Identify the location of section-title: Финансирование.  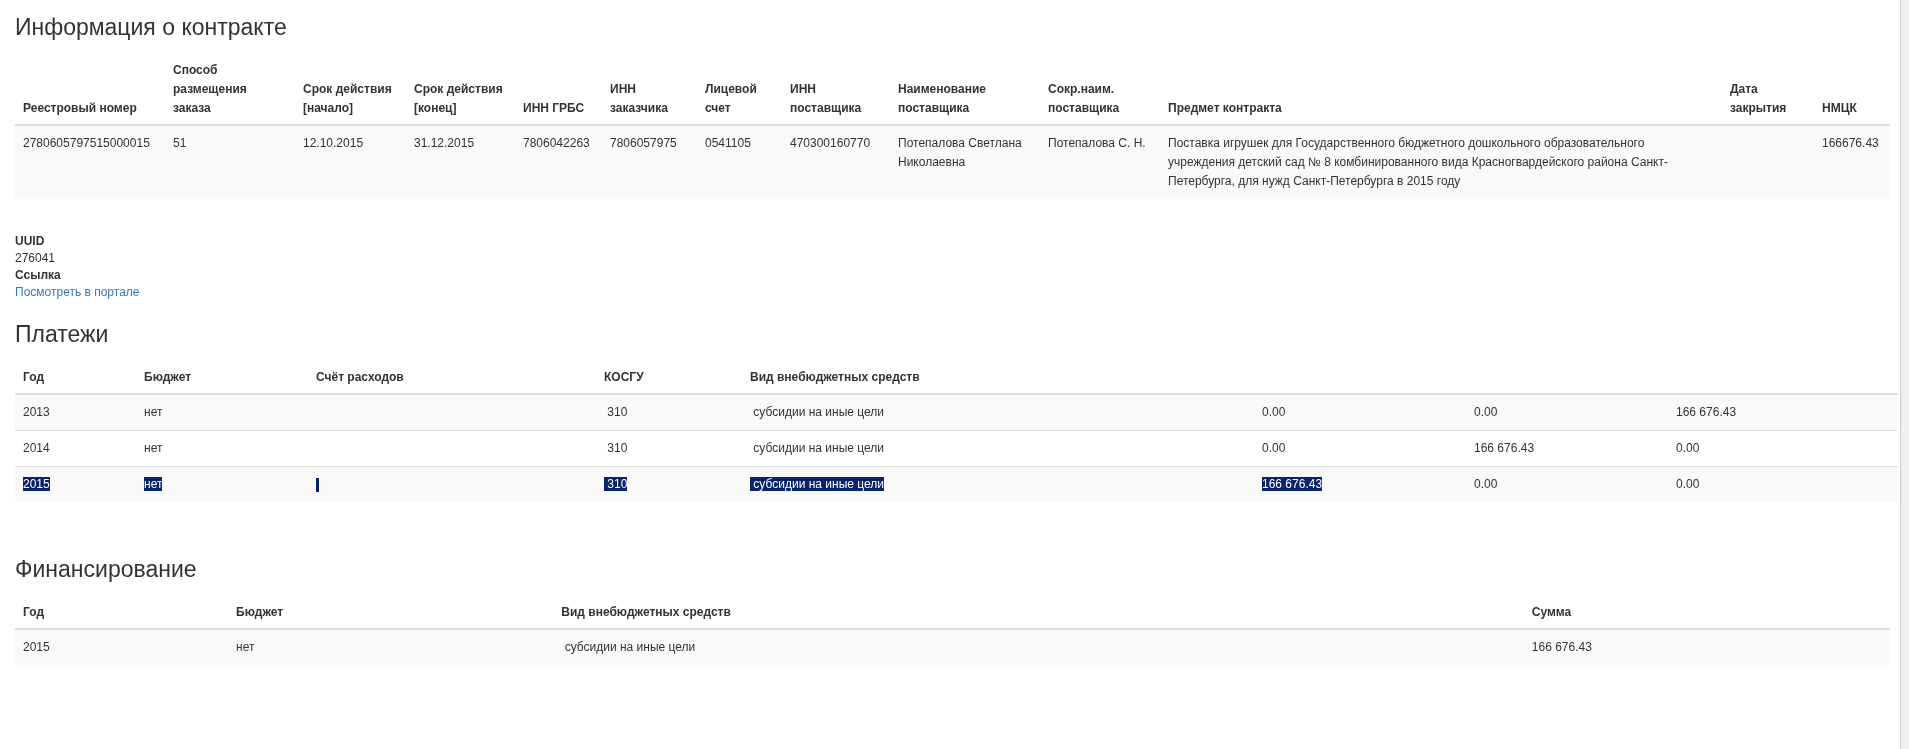
(106, 569).